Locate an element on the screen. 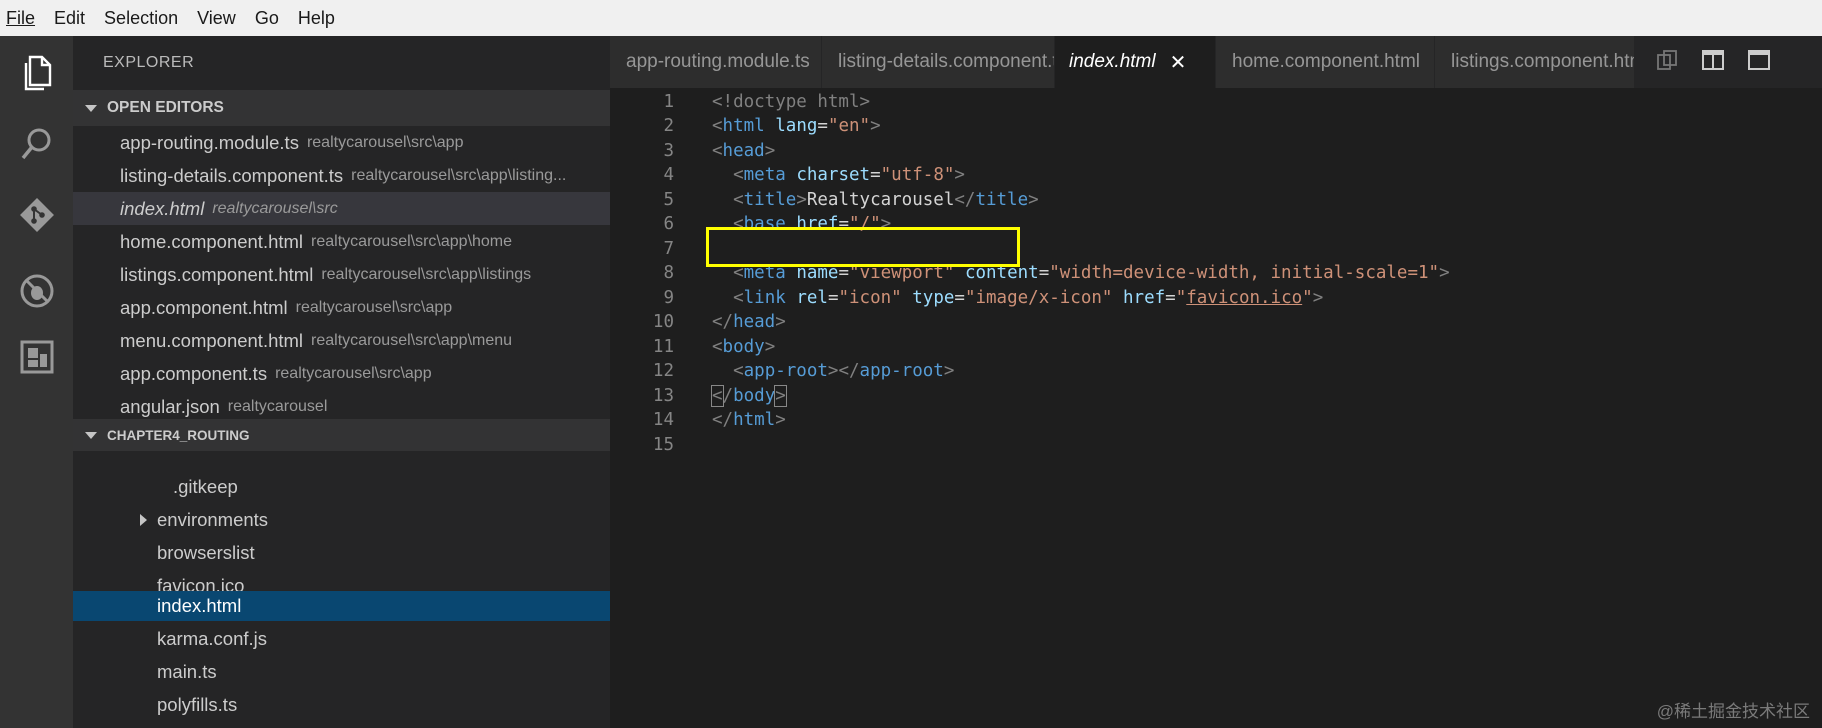 This screenshot has width=1822, height=728. open-editor-item: app.component.html realtycarousel\src\app is located at coordinates (341, 307).